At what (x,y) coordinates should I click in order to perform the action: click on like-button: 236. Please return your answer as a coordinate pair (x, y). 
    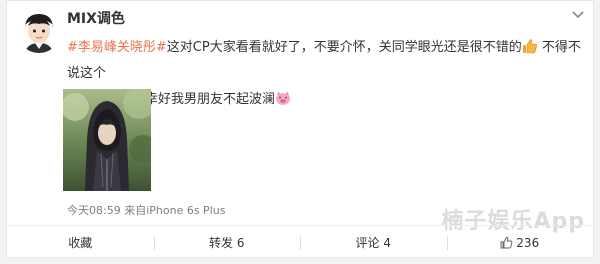
    Looking at the image, I should click on (520, 243).